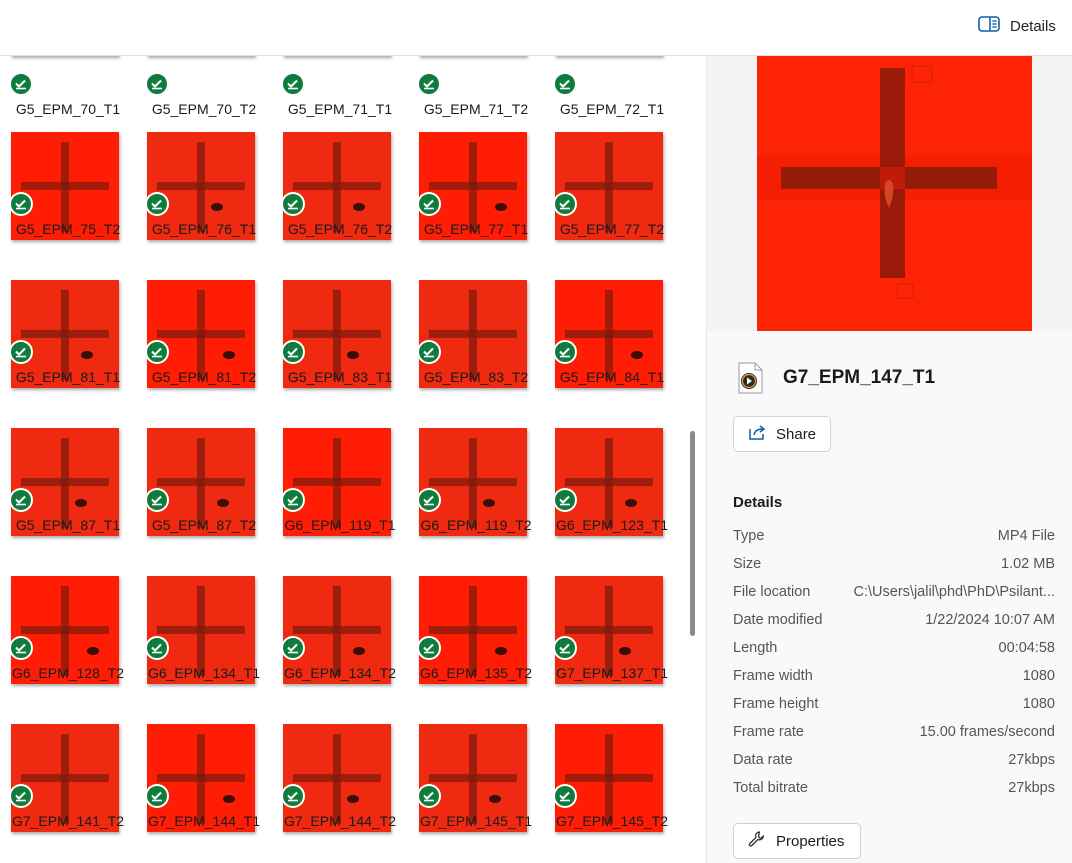  What do you see at coordinates (894, 764) in the screenshot?
I see `detail-row: Data rate 27kbps` at bounding box center [894, 764].